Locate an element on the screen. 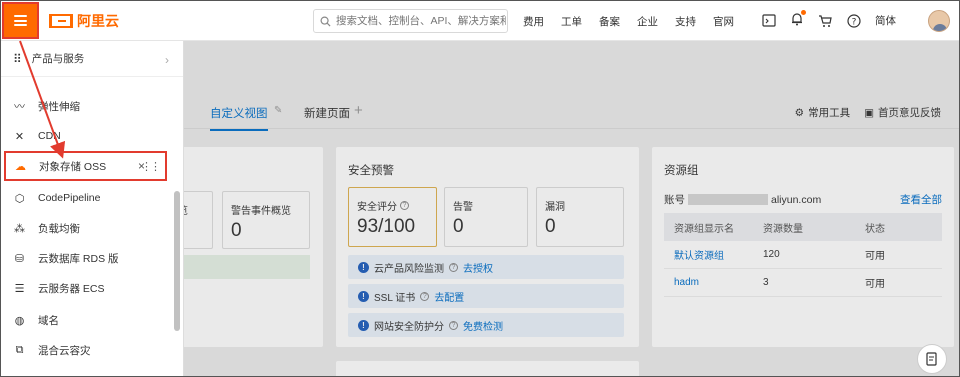  cart-icon is located at coordinates (825, 21).